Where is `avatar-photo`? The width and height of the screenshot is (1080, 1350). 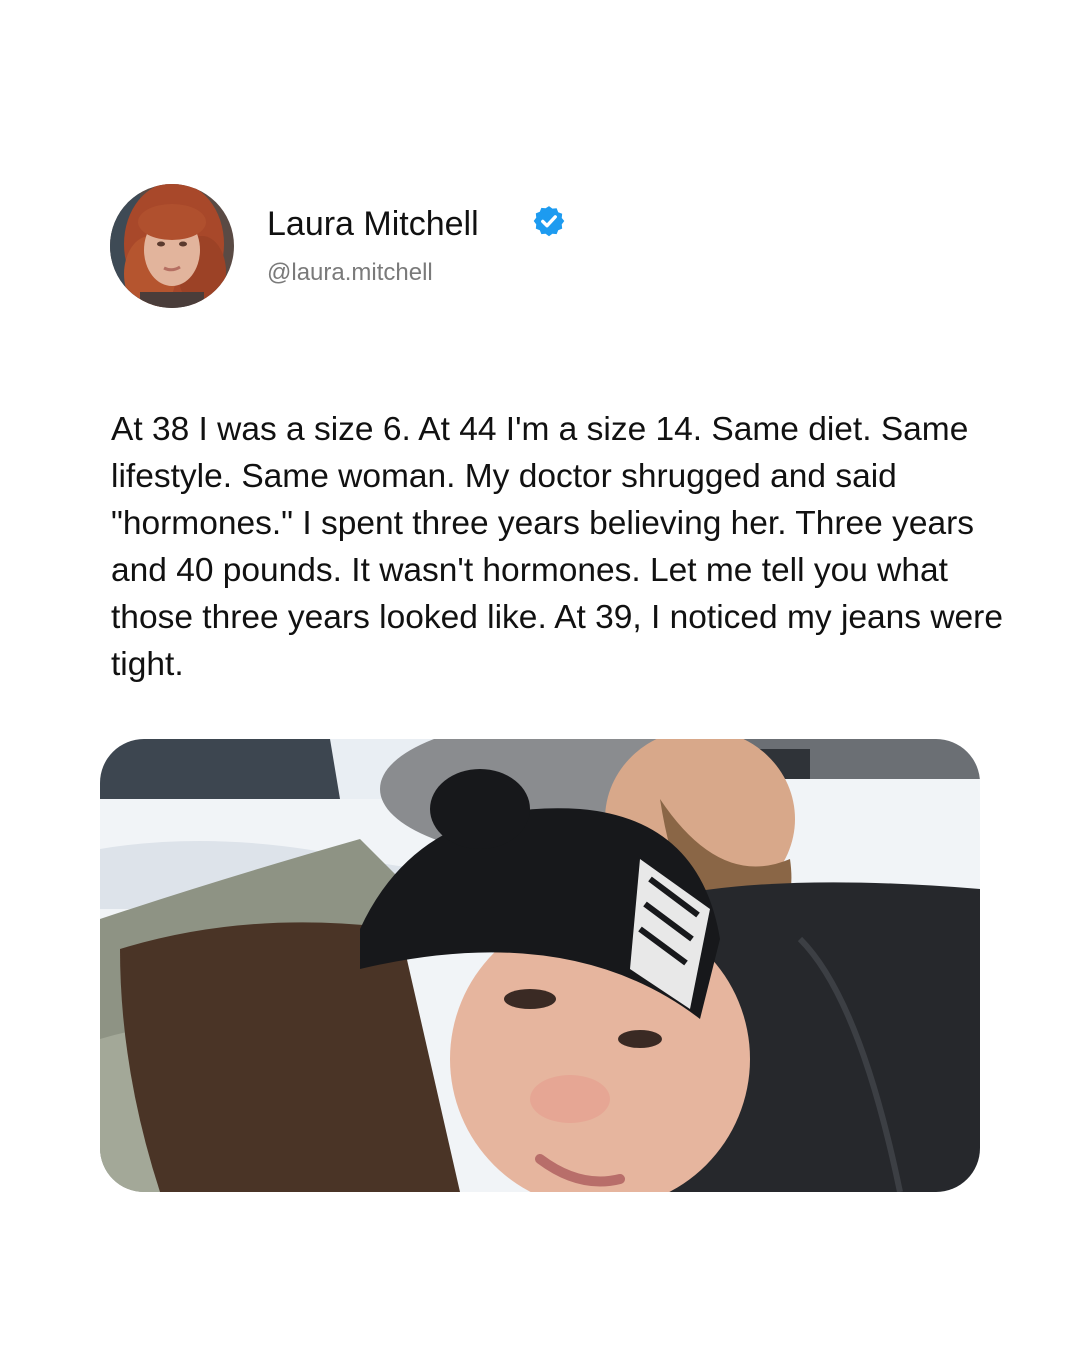
avatar-photo is located at coordinates (172, 246).